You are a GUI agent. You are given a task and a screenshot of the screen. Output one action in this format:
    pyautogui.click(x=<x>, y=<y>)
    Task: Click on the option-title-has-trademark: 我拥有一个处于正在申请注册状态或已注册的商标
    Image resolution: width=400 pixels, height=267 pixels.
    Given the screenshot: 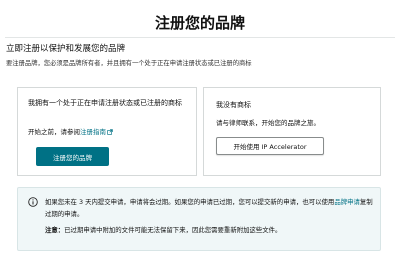 What is the action you would take?
    pyautogui.click(x=105, y=103)
    